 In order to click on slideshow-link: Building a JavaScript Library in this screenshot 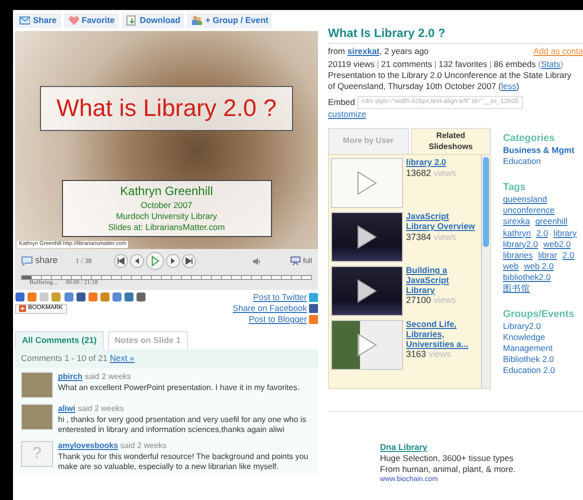, I will do `click(442, 281)`.